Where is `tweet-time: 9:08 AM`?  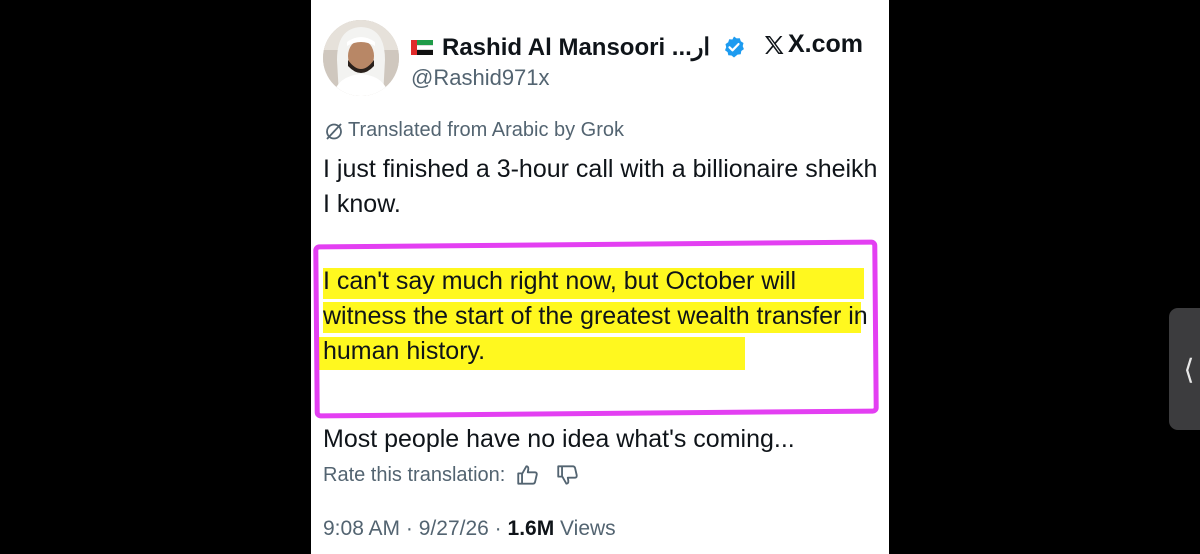
tweet-time: 9:08 AM is located at coordinates (361, 528).